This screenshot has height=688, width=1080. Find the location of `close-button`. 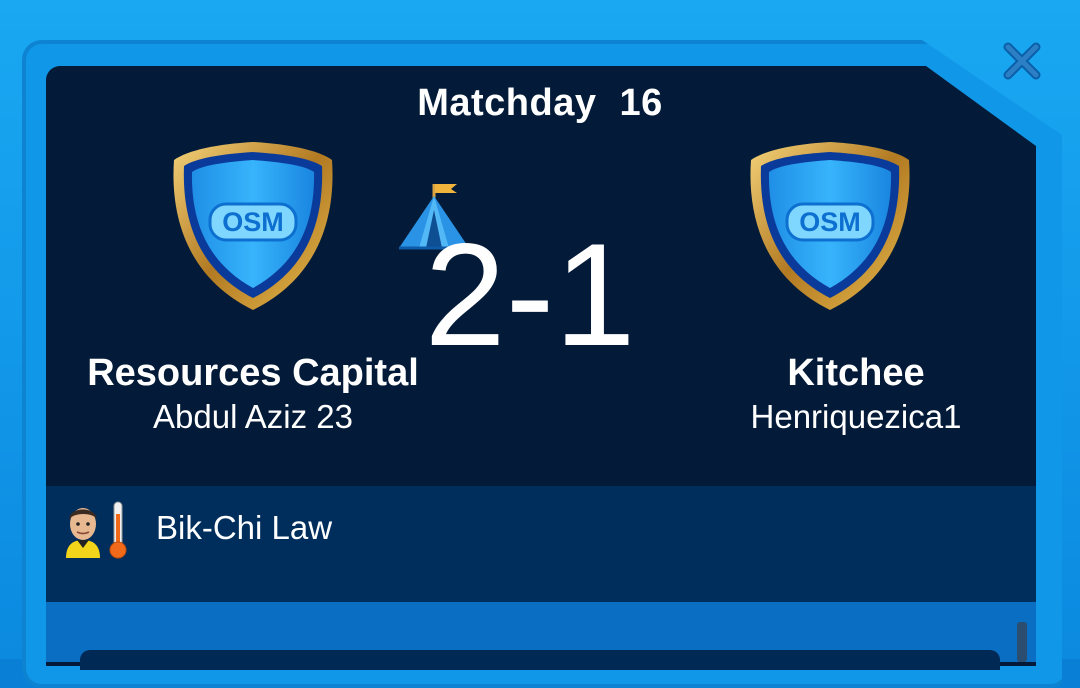

close-button is located at coordinates (1022, 61).